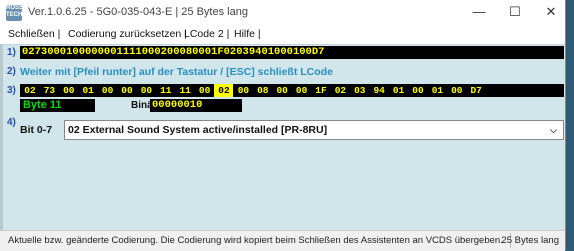 Image resolution: width=574 pixels, height=251 pixels. Describe the element at coordinates (146, 90) in the screenshot. I see `byte-cell-7: 00` at that location.